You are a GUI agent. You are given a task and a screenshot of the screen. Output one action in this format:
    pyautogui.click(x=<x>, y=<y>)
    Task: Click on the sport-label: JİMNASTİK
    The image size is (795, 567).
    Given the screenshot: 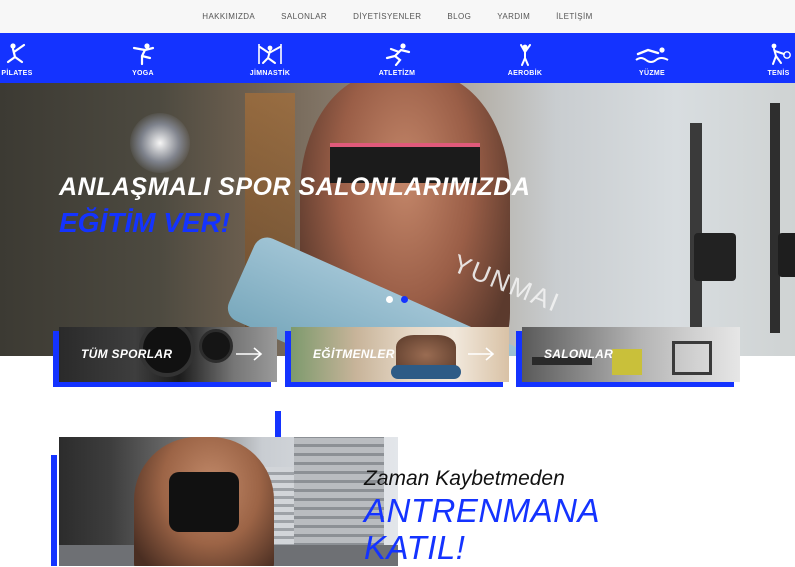 What is the action you would take?
    pyautogui.click(x=270, y=73)
    